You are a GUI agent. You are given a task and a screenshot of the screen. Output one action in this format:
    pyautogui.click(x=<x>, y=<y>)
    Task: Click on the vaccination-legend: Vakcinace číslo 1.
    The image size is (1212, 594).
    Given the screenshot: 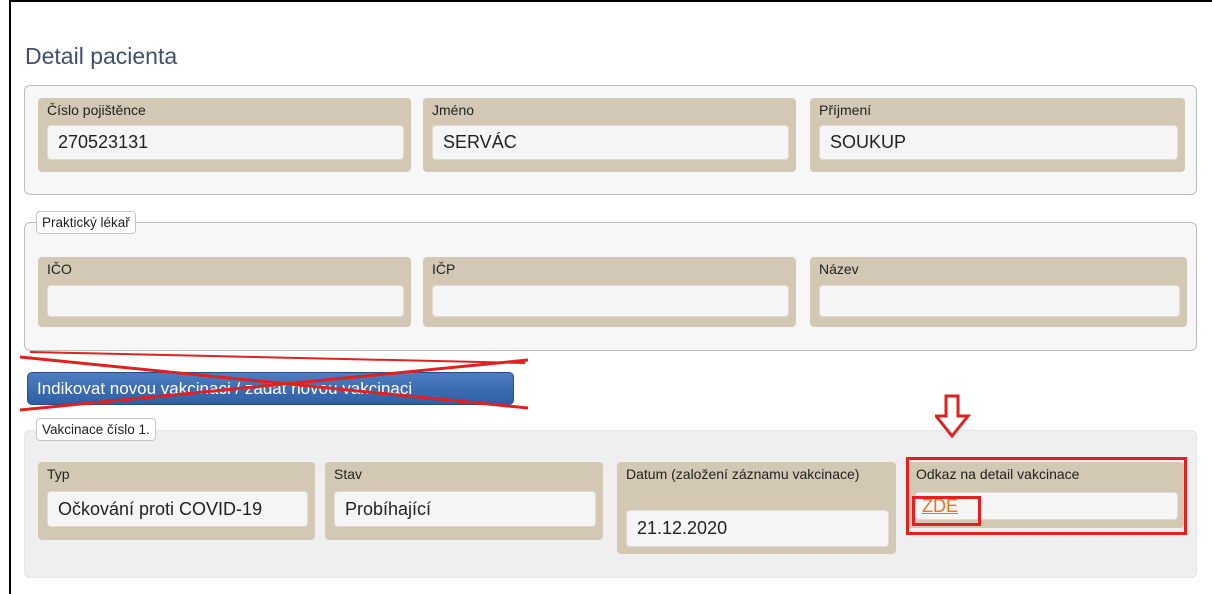 What is the action you would take?
    pyautogui.click(x=96, y=429)
    